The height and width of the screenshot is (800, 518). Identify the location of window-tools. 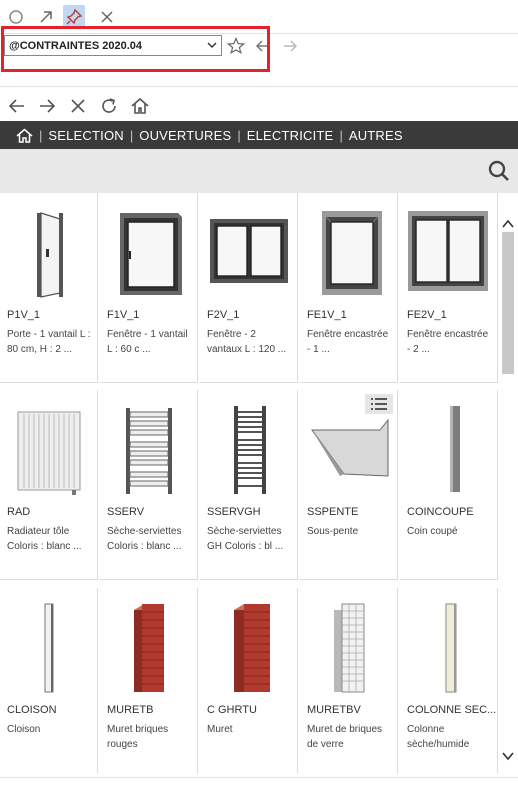
(259, 17).